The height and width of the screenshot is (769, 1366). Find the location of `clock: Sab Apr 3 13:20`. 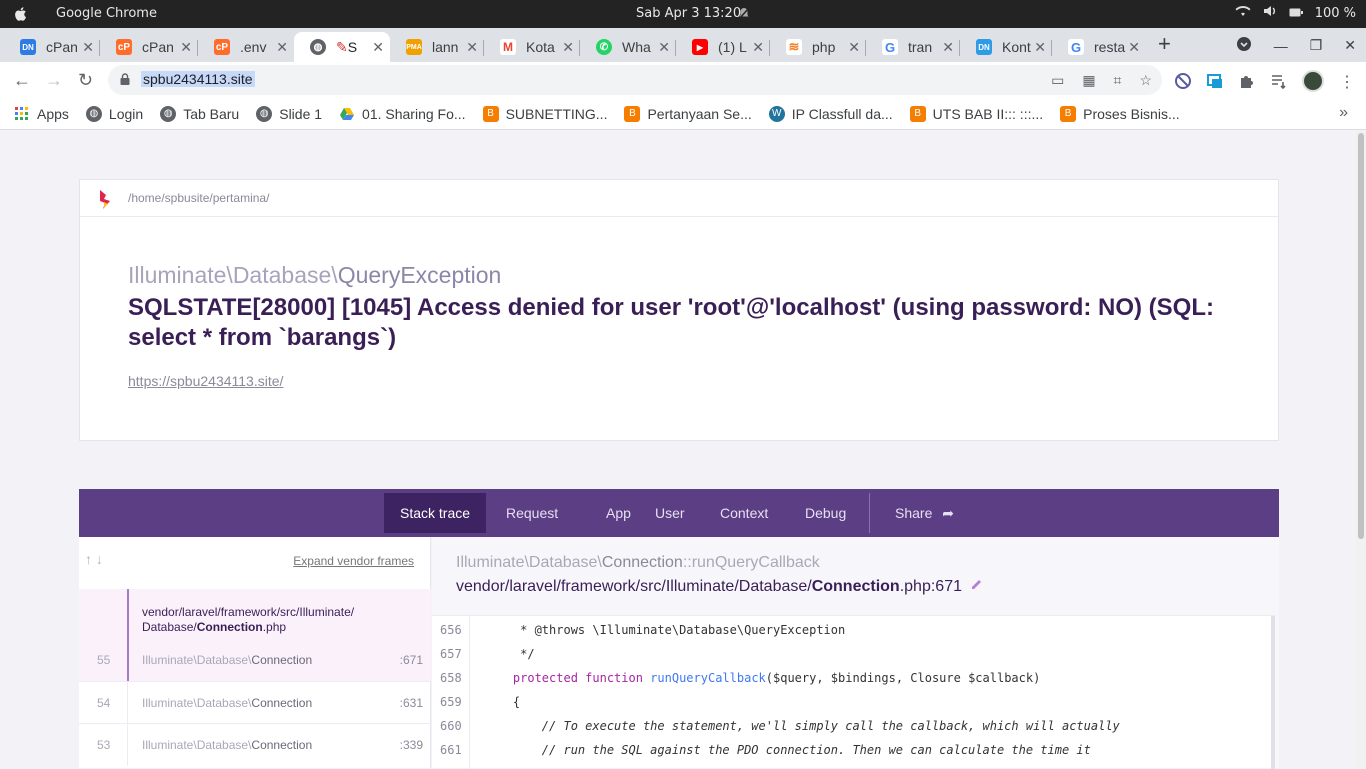

clock: Sab Apr 3 13:20 is located at coordinates (688, 13).